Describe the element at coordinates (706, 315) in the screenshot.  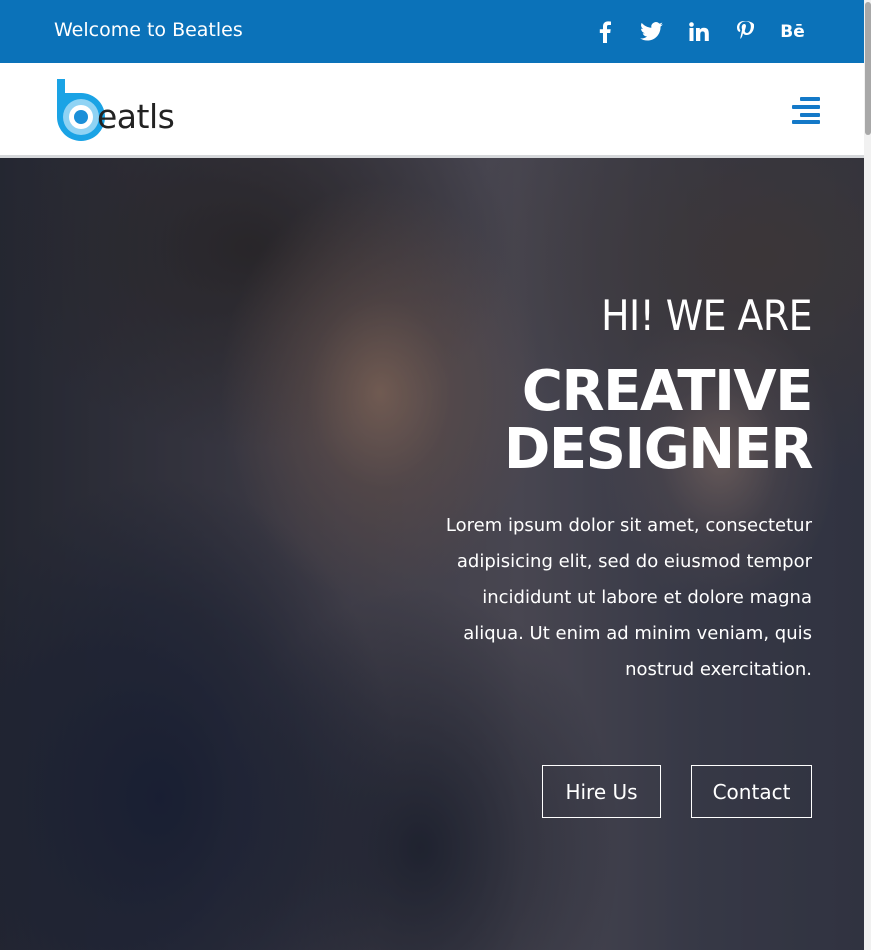
I see `hero-intro: HI! WE ARE` at that location.